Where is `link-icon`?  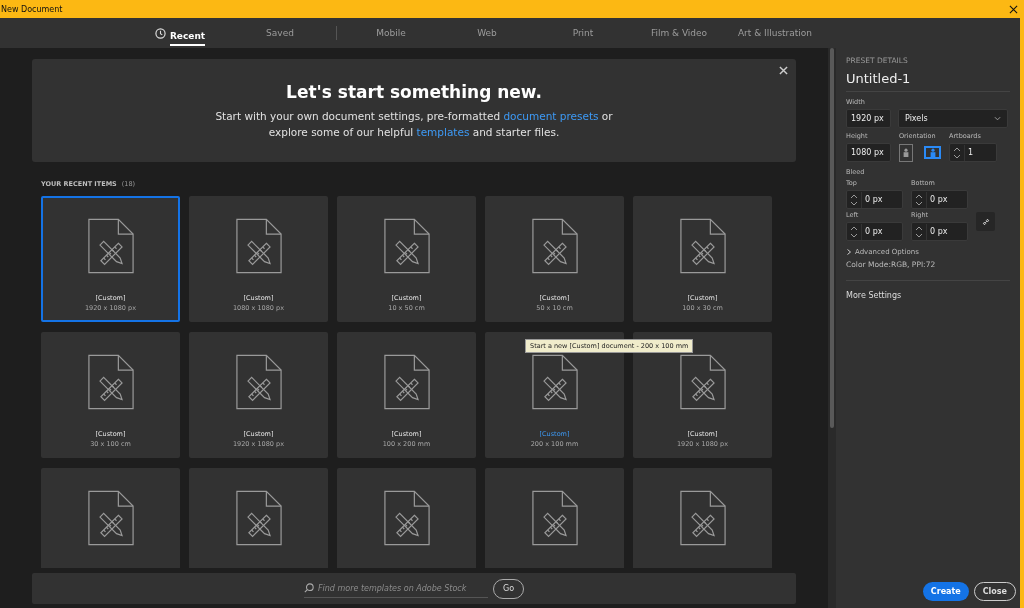
link-icon is located at coordinates (985, 221).